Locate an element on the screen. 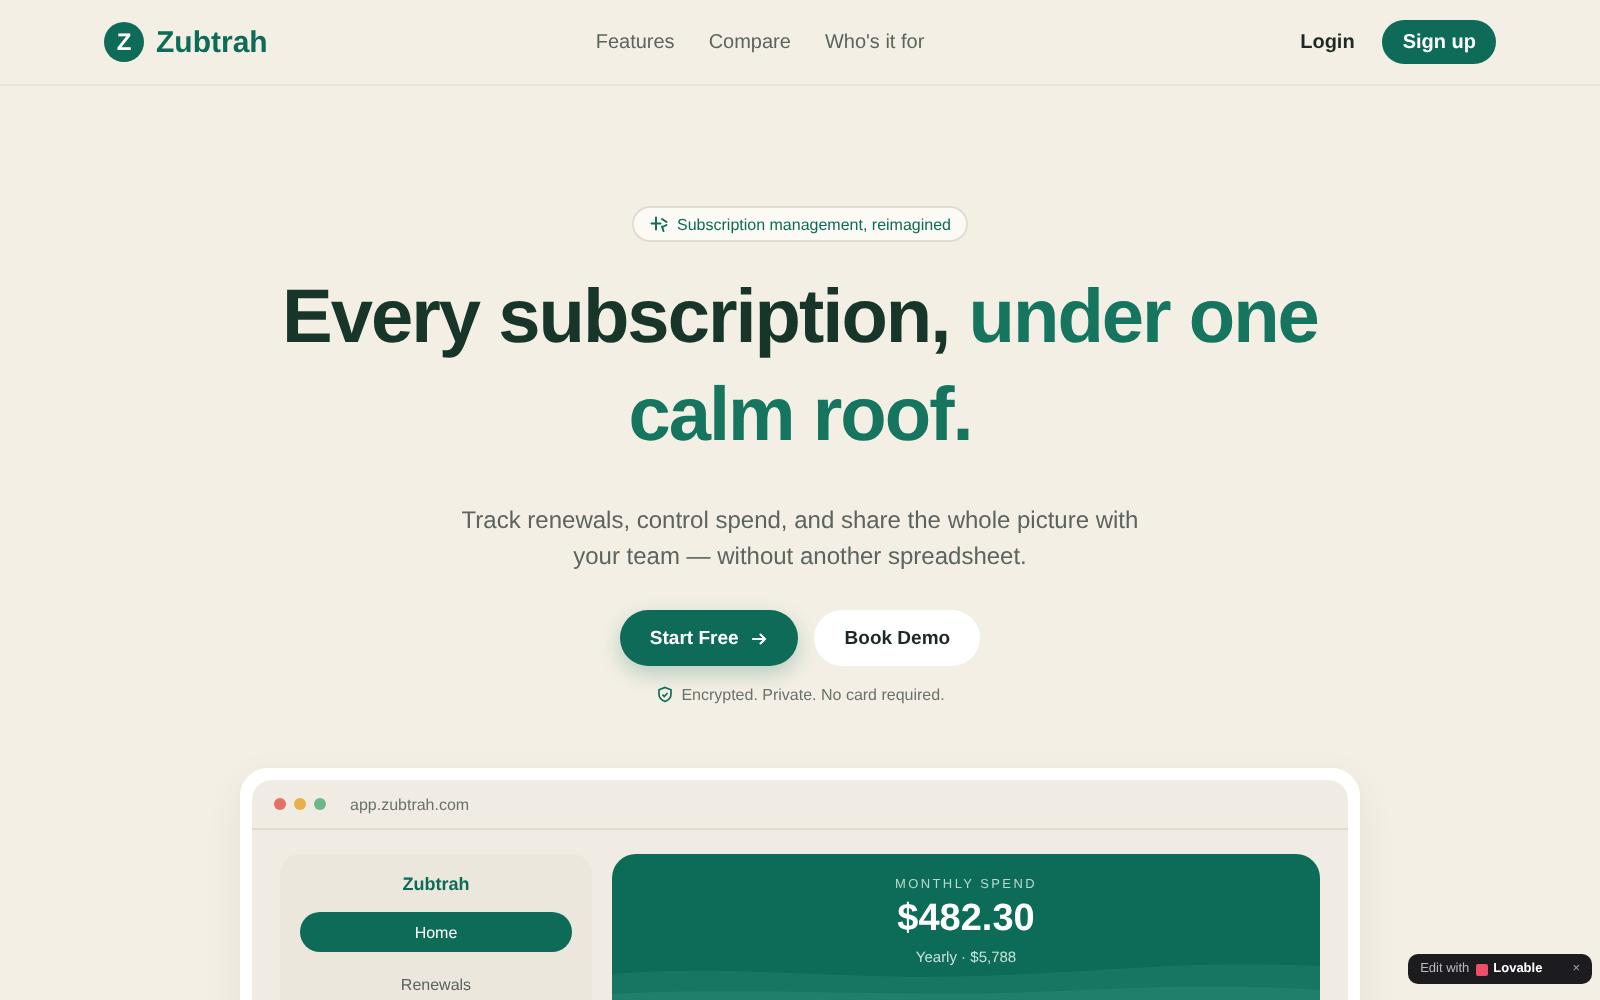  shield-check-icon is located at coordinates (664, 695).